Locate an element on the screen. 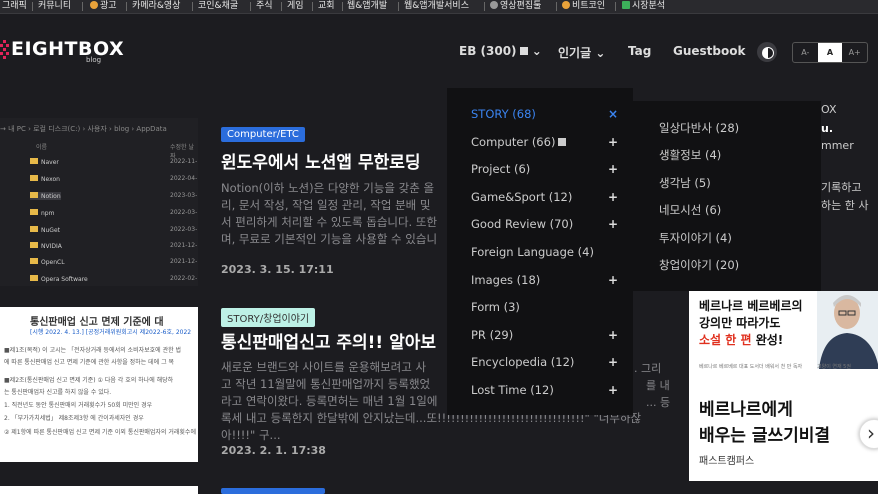 This screenshot has width=878, height=494. nav-tag: Tag is located at coordinates (639, 51).